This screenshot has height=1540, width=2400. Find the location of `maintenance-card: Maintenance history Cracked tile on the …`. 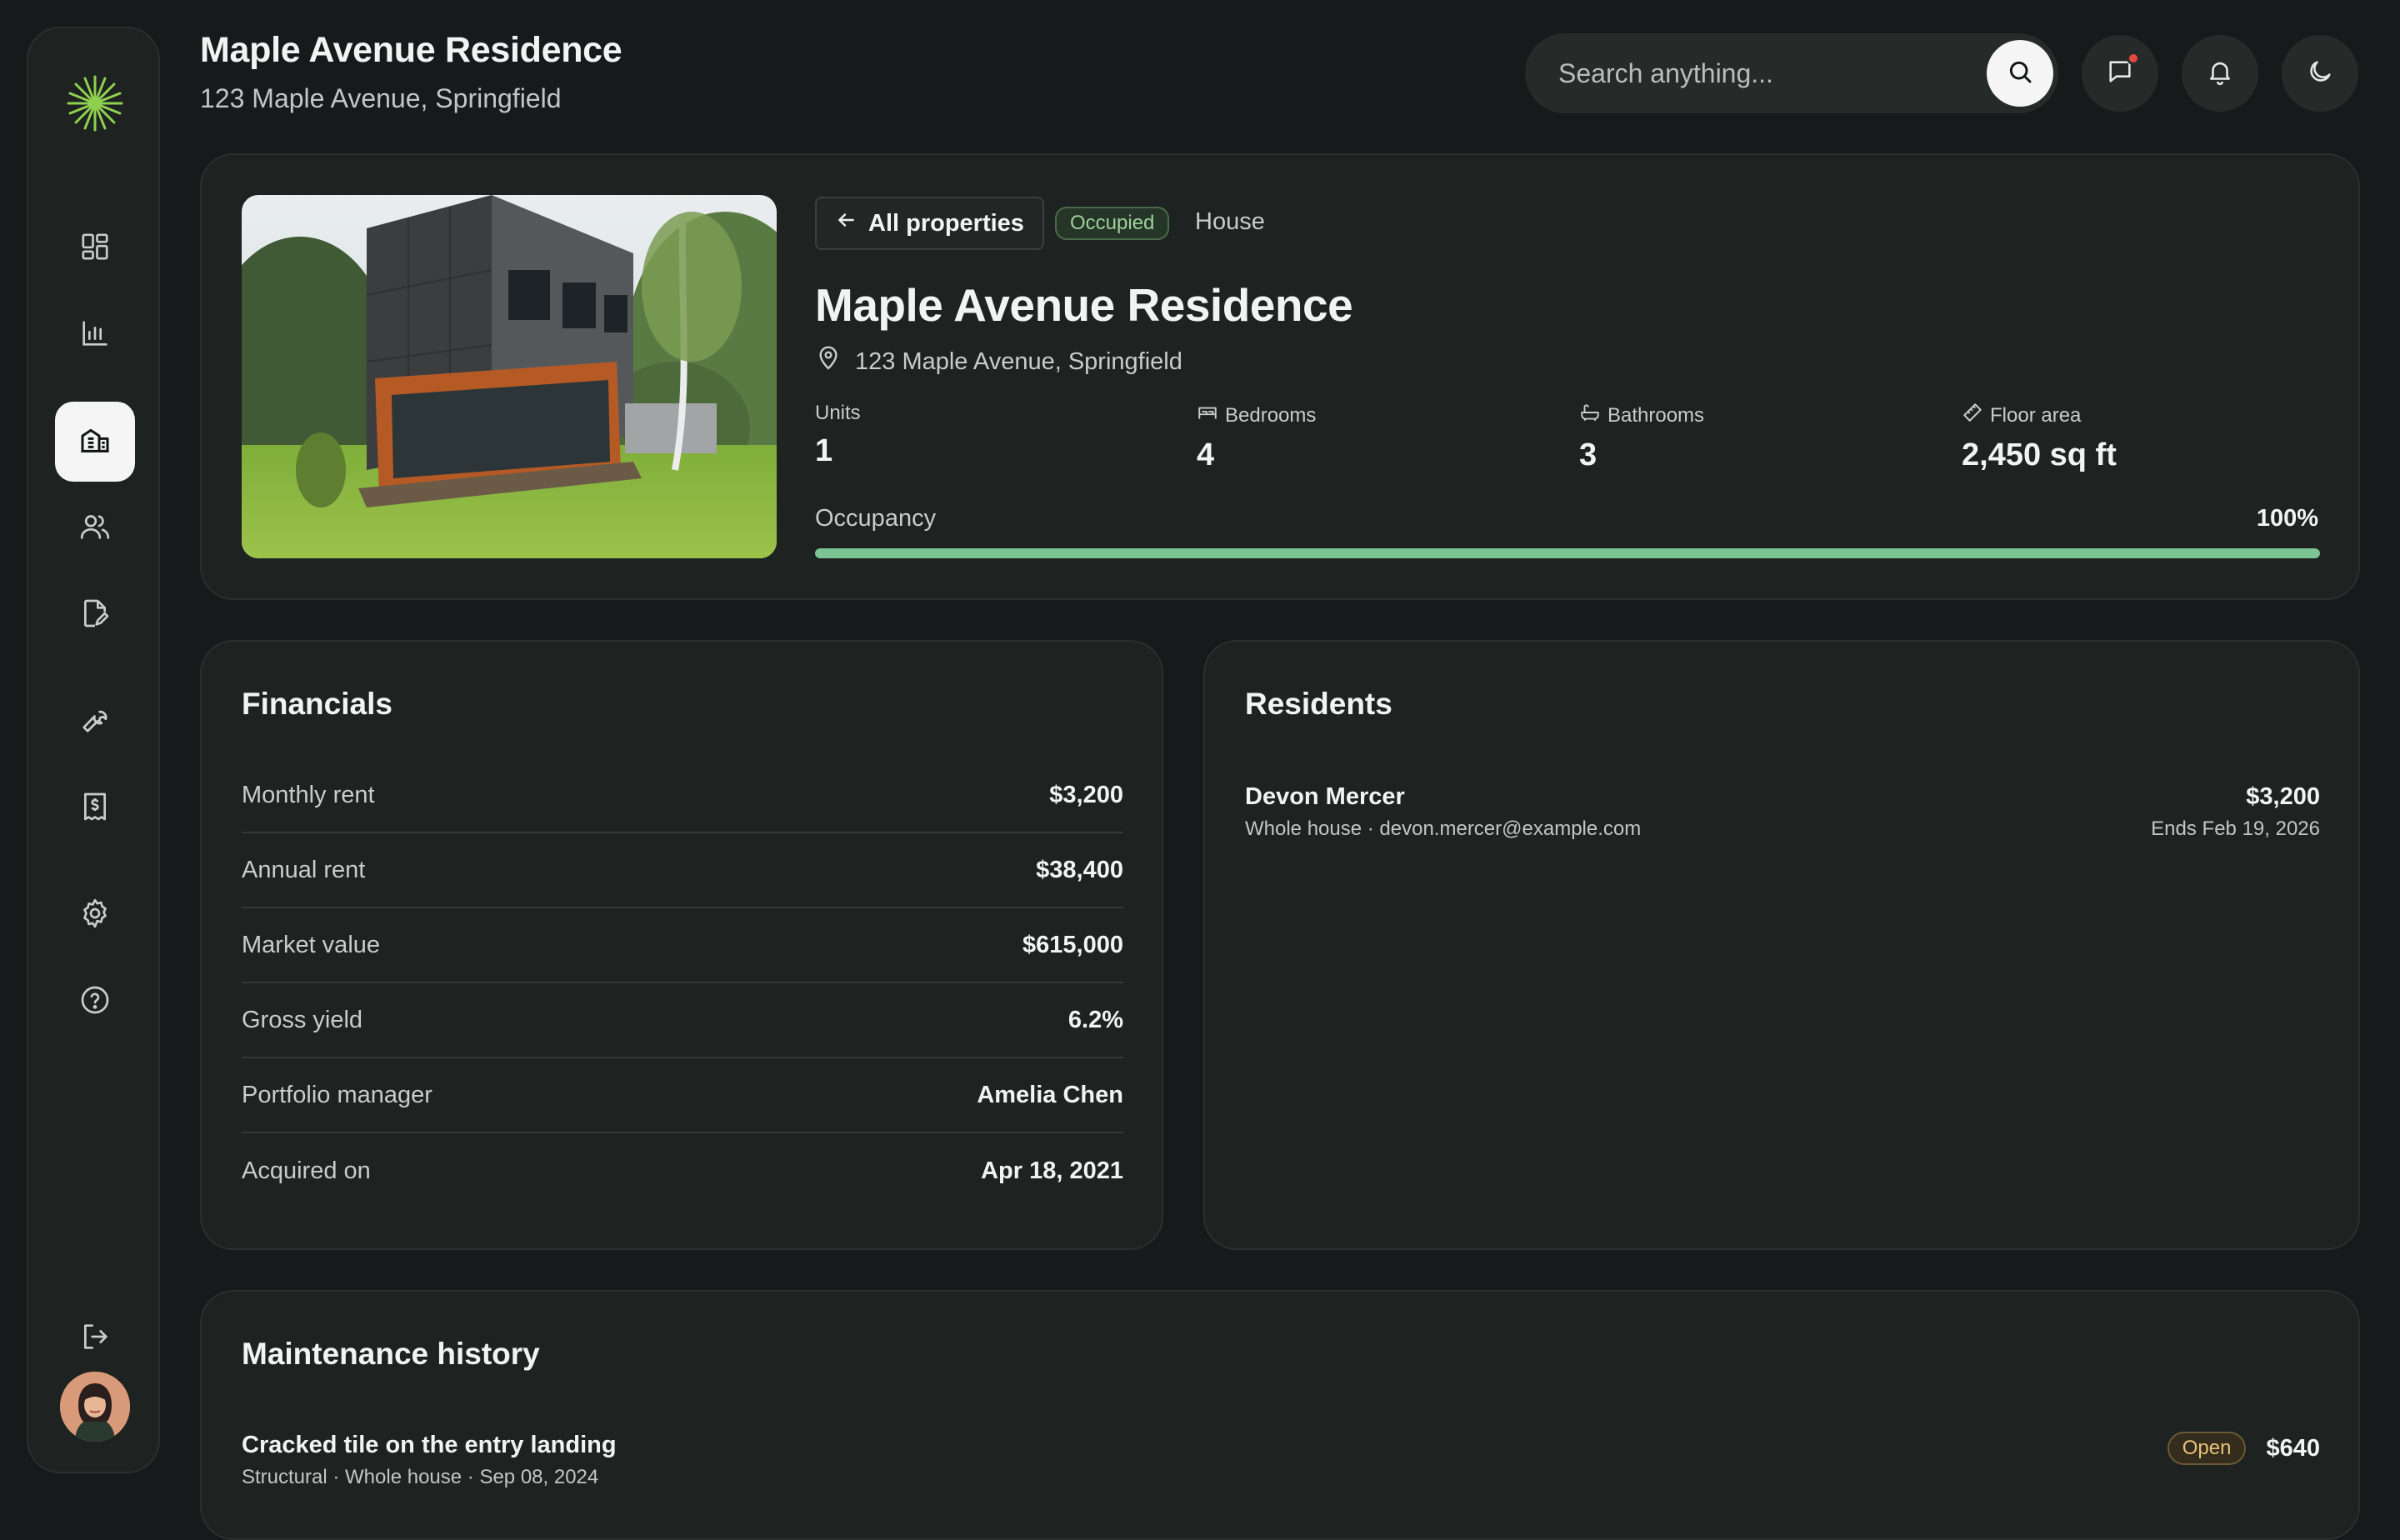

maintenance-card: Maintenance history Cracked tile on the … is located at coordinates (1280, 1415).